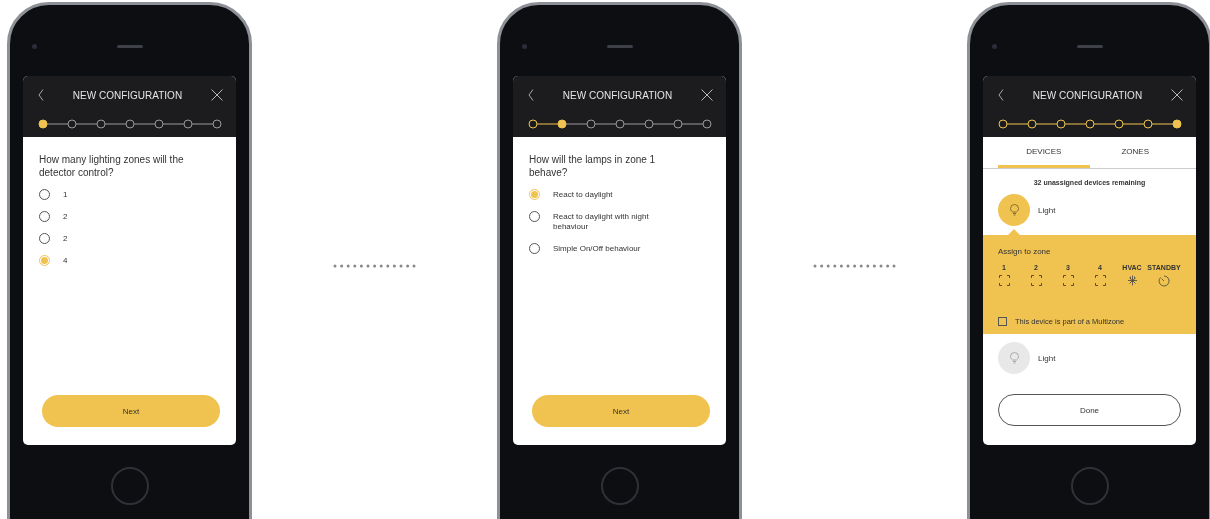  Describe the element at coordinates (1132, 280) in the screenshot. I see `hvac-icon` at that location.